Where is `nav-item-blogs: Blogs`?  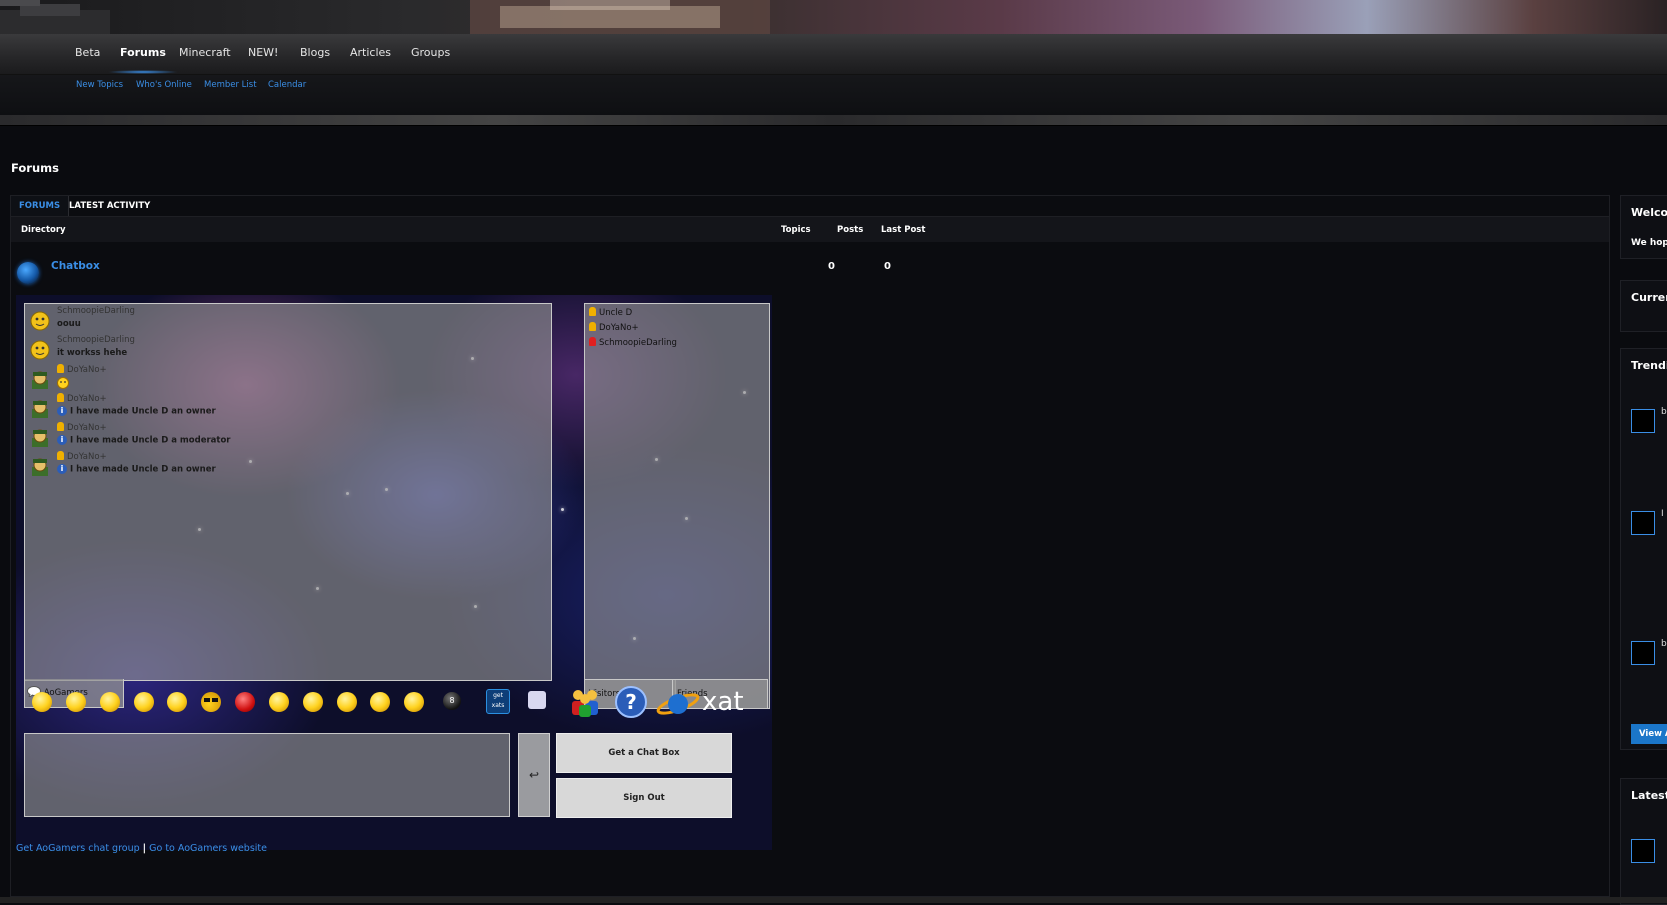
nav-item-blogs: Blogs is located at coordinates (315, 52).